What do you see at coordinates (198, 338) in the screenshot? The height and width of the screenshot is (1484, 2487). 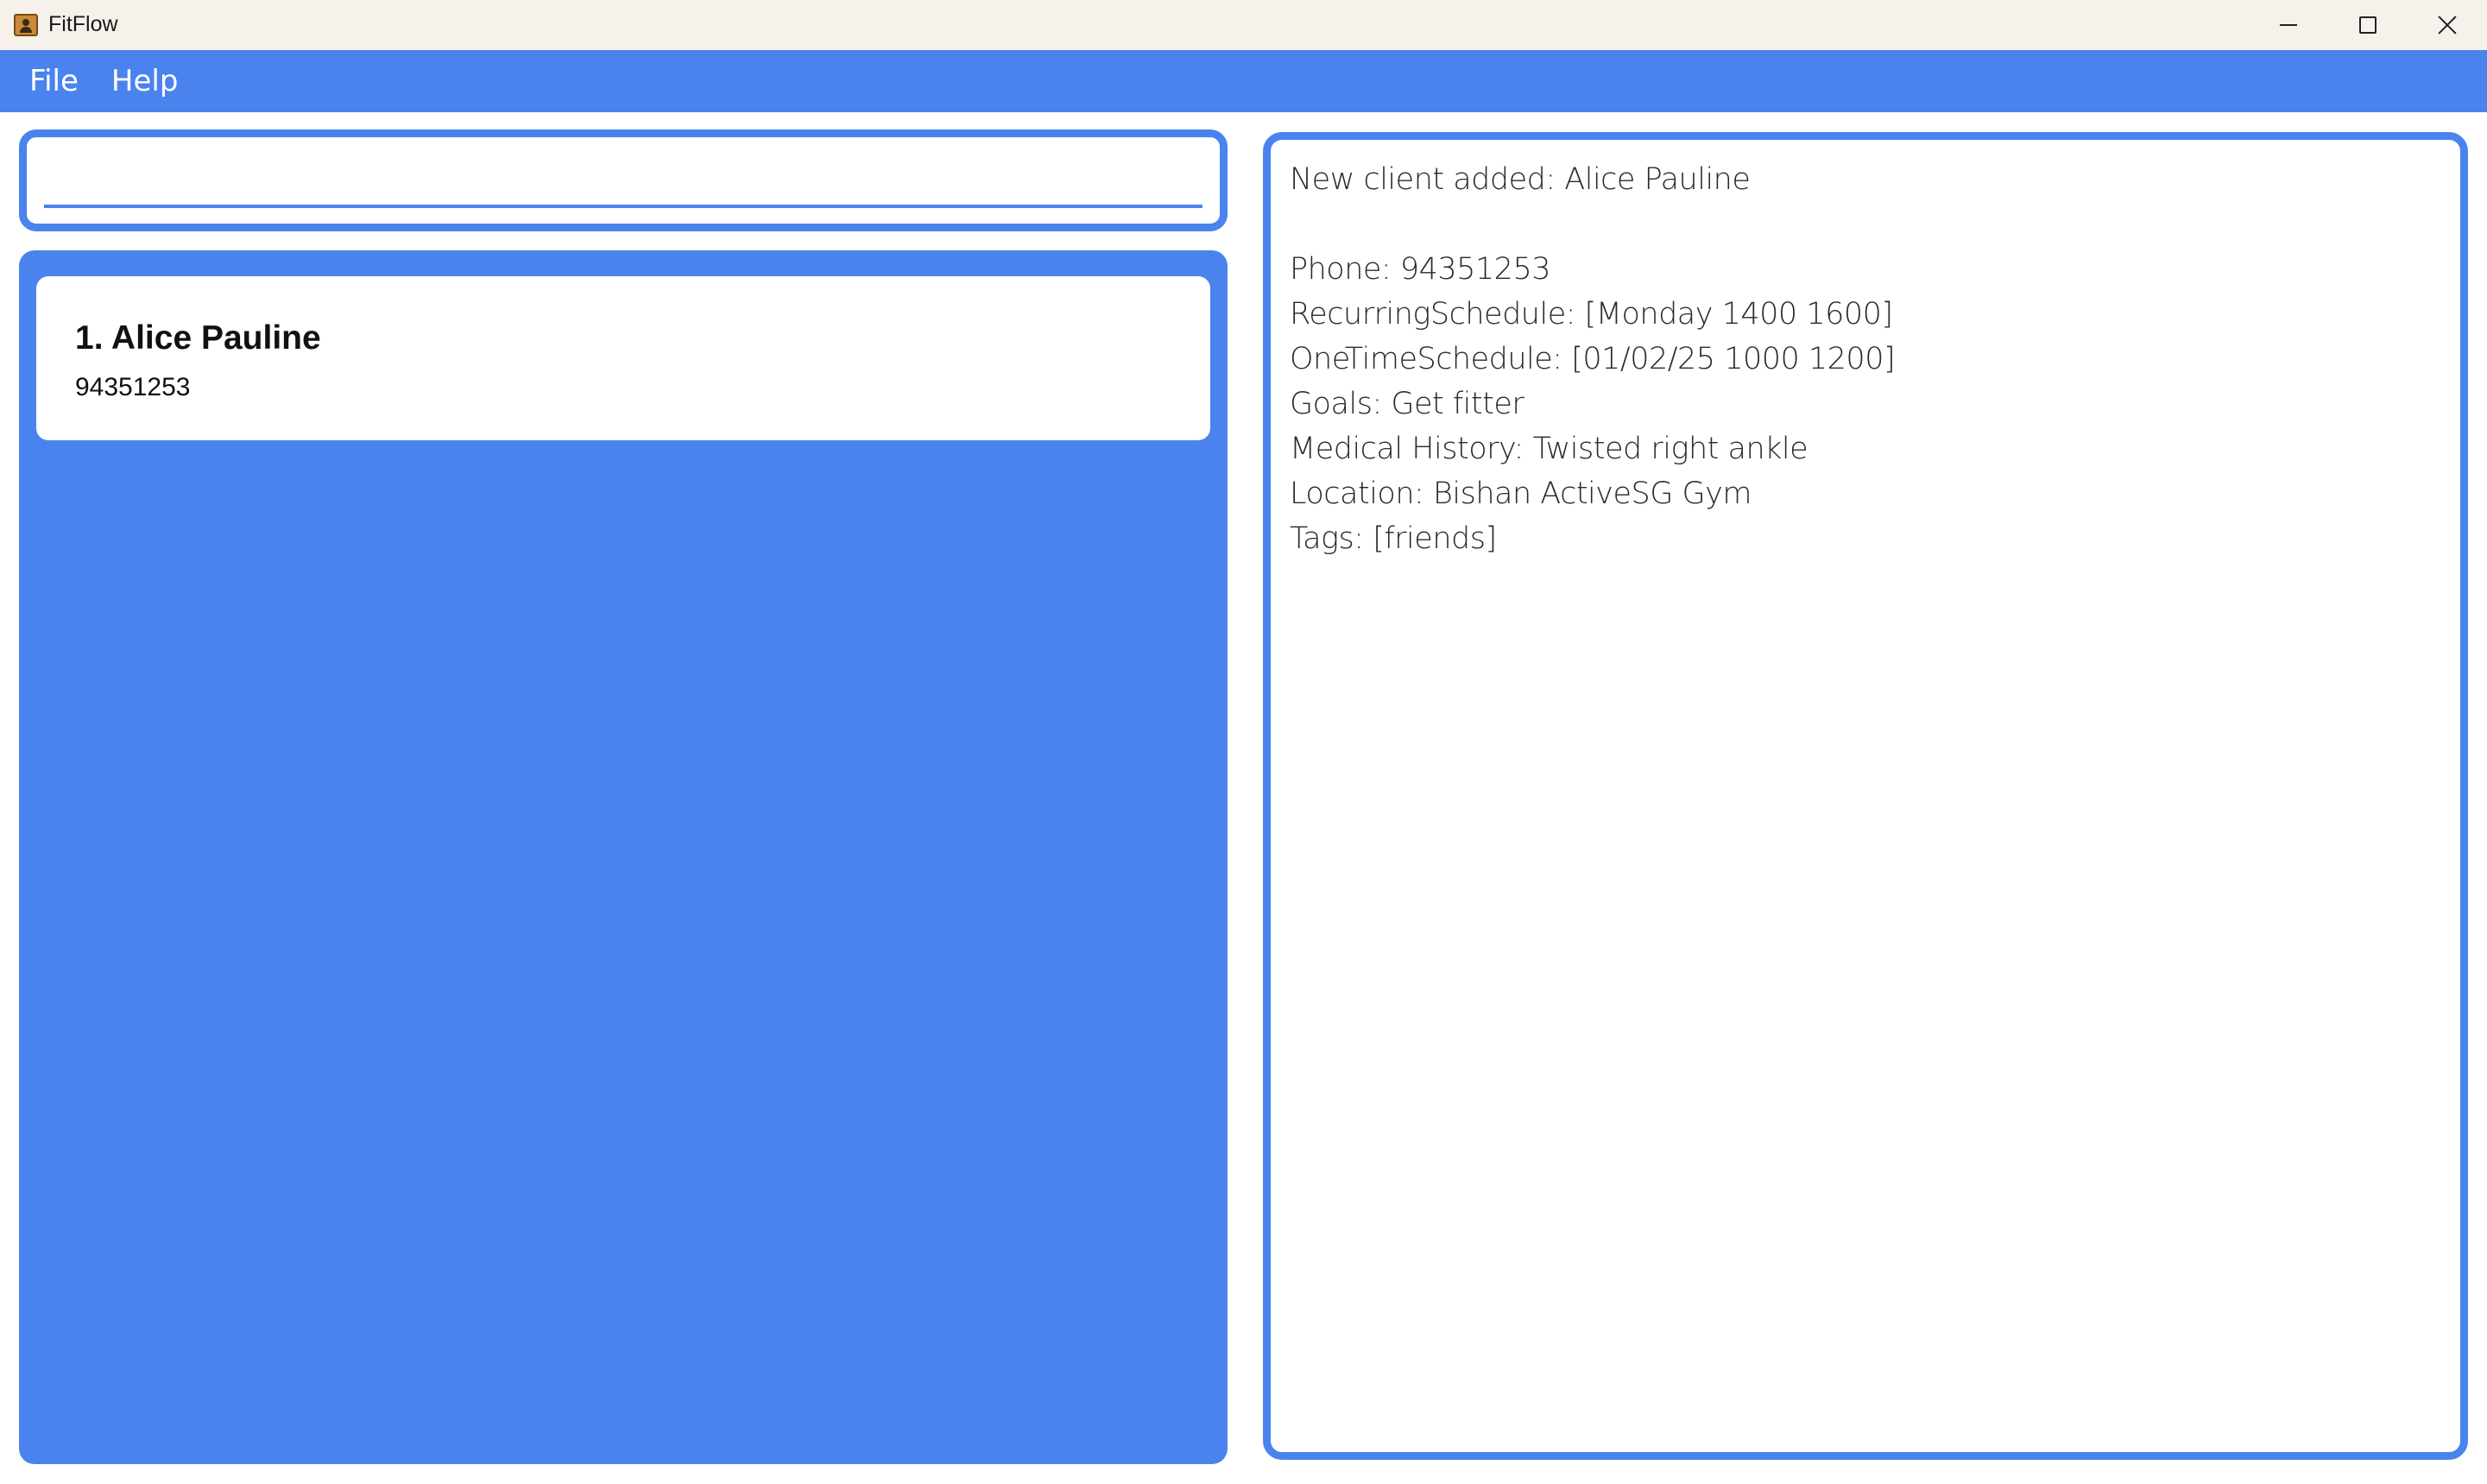 I see `client-name: 1. Alice Pauline` at bounding box center [198, 338].